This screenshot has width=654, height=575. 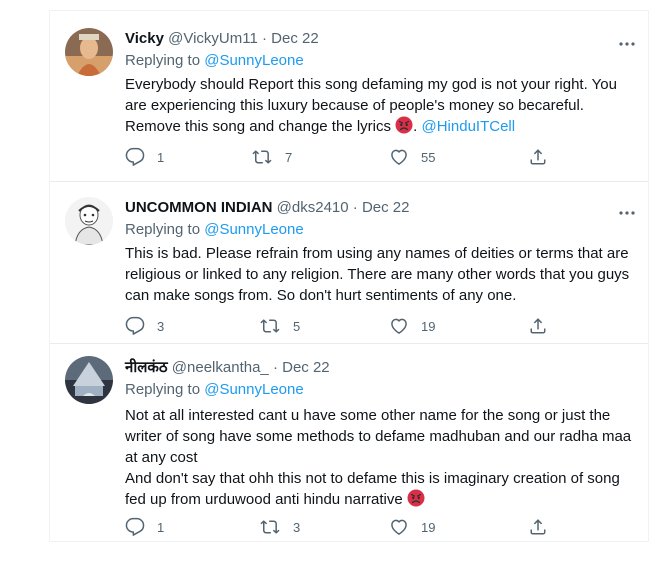 I want to click on display-name: Vicky, so click(x=144, y=38).